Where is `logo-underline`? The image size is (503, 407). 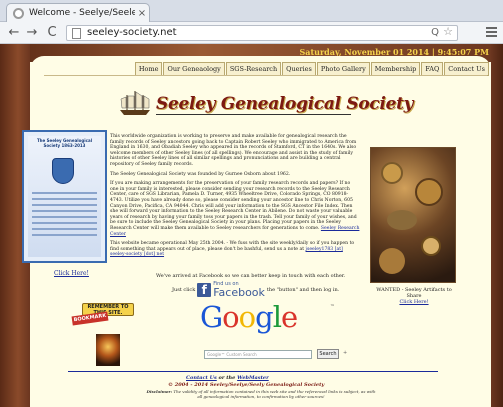 logo-underline is located at coordinates (253, 114).